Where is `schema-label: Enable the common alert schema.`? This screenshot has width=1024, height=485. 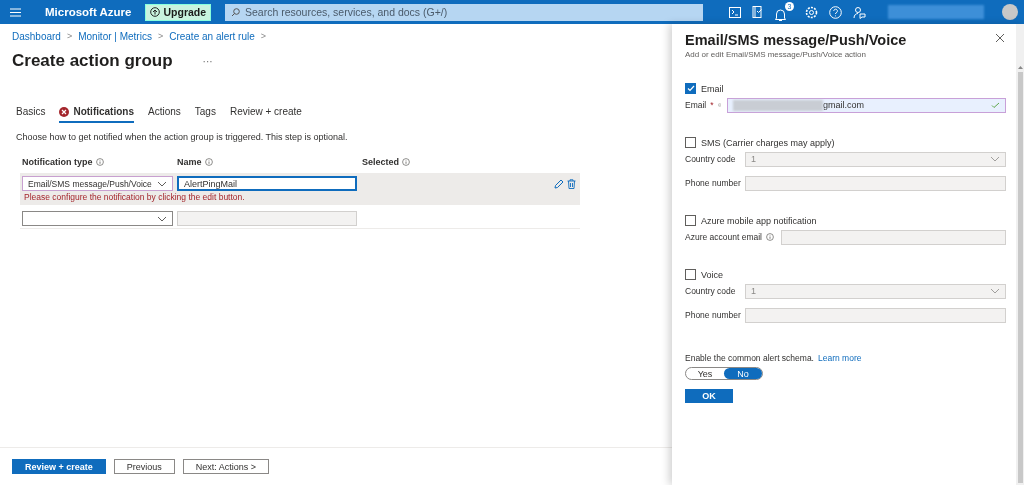 schema-label: Enable the common alert schema. is located at coordinates (749, 358).